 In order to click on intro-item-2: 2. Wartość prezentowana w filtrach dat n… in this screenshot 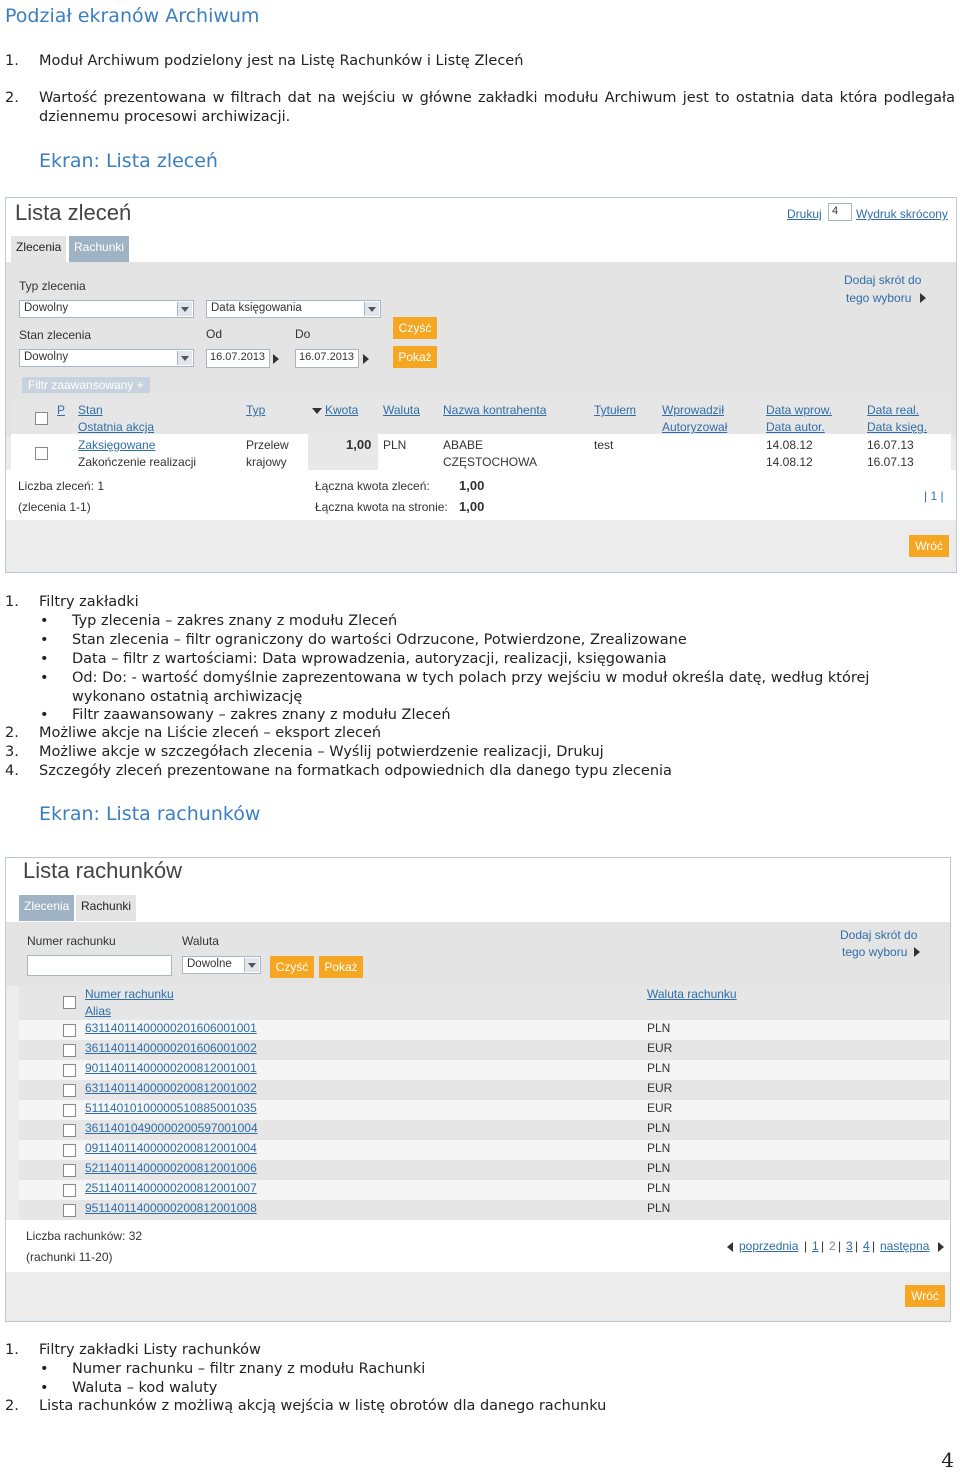, I will do `click(480, 107)`.